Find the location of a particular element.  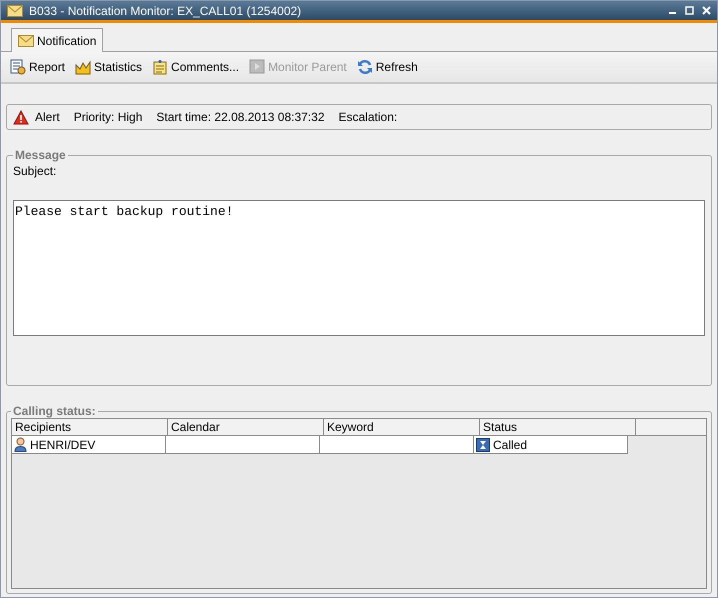

window-title: B033 - Notification Monitor: EX_CALL01 (1254002) is located at coordinates (165, 11).